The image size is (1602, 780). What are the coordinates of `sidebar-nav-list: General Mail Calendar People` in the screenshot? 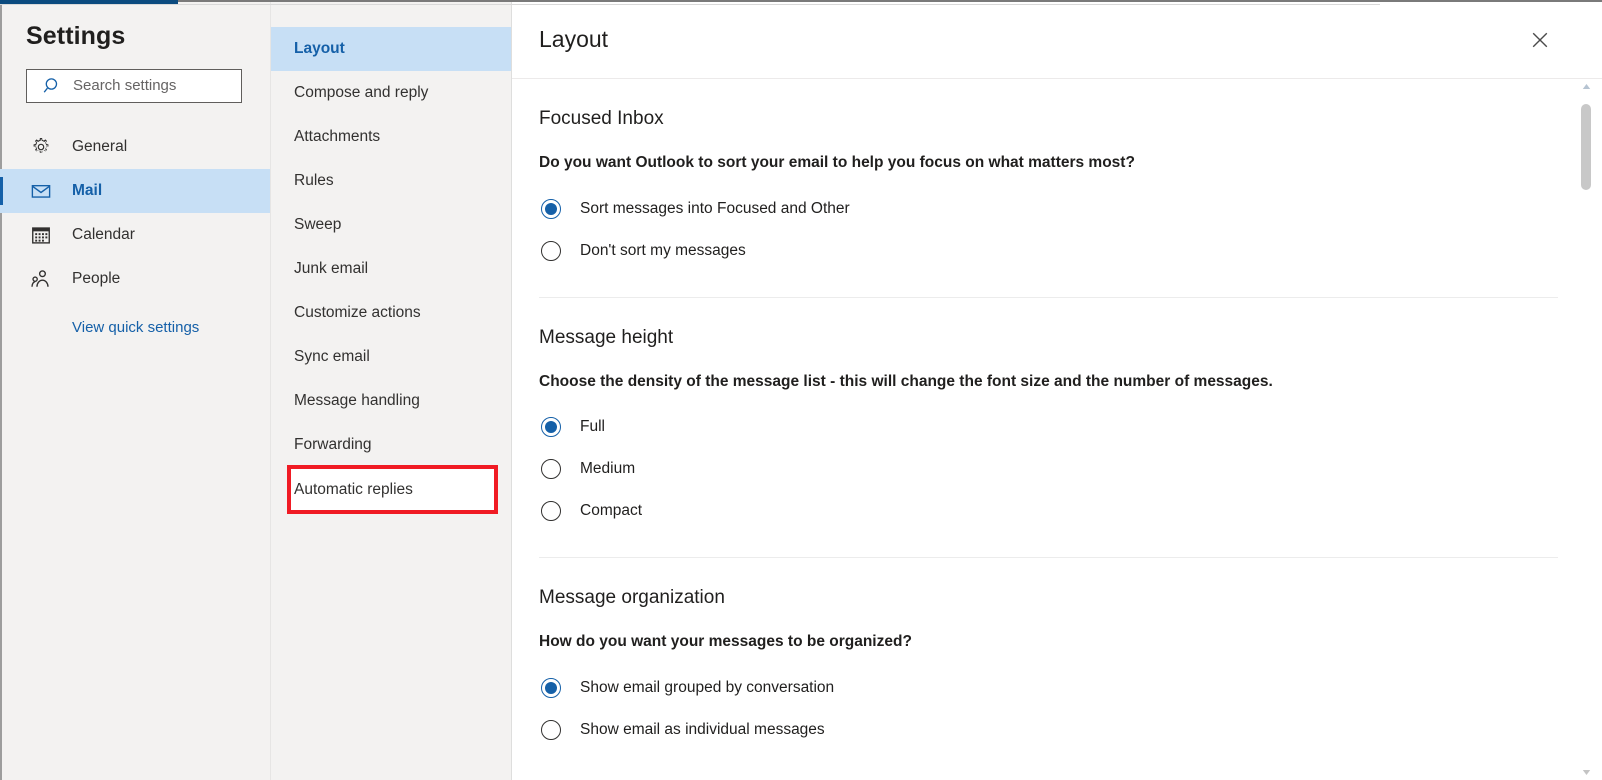 It's located at (135, 213).